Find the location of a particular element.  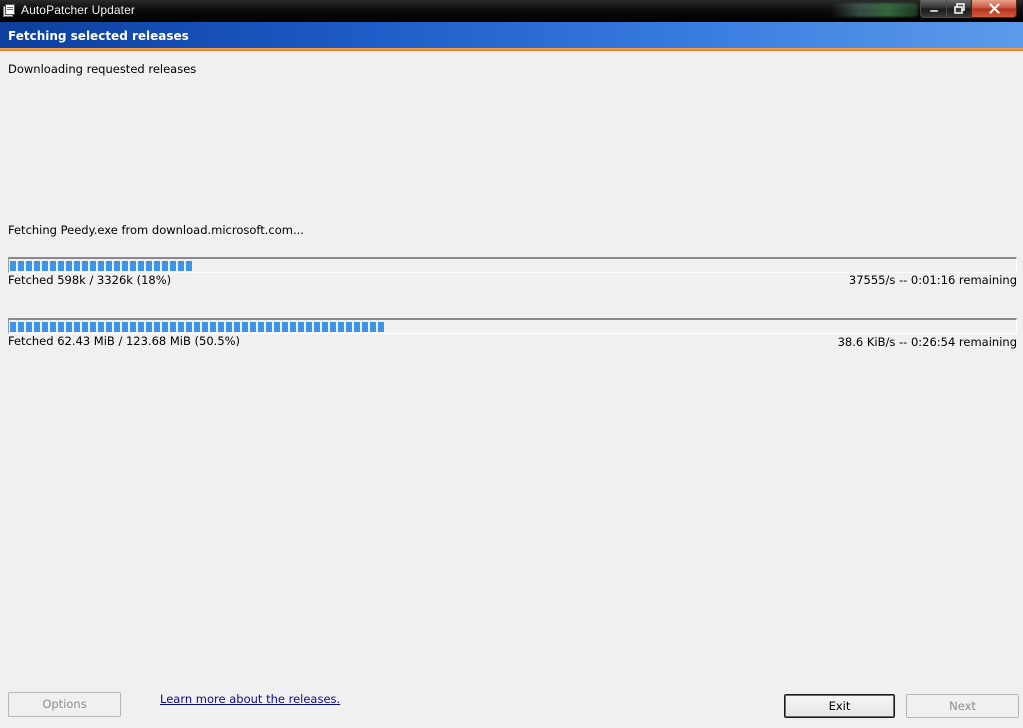

close-button is located at coordinates (994, 9).